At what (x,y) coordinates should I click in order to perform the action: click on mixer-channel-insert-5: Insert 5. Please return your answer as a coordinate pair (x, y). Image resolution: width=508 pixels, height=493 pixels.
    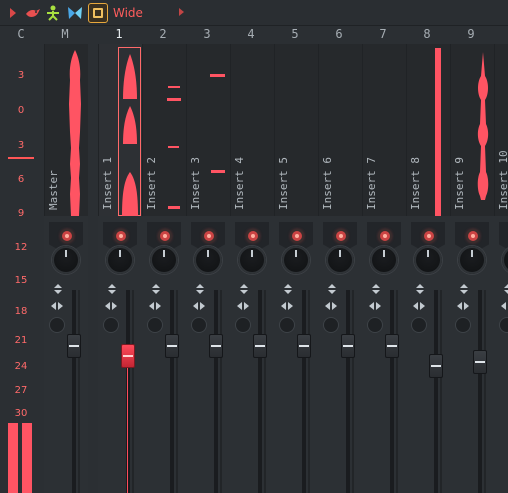
    Looking at the image, I should click on (296, 268).